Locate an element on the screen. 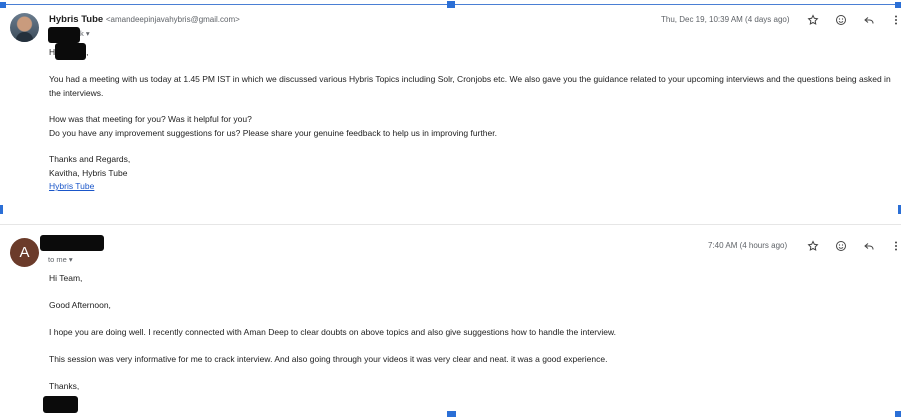 The height and width of the screenshot is (417, 901). recipient-toggle: k ▾ is located at coordinates (85, 33).